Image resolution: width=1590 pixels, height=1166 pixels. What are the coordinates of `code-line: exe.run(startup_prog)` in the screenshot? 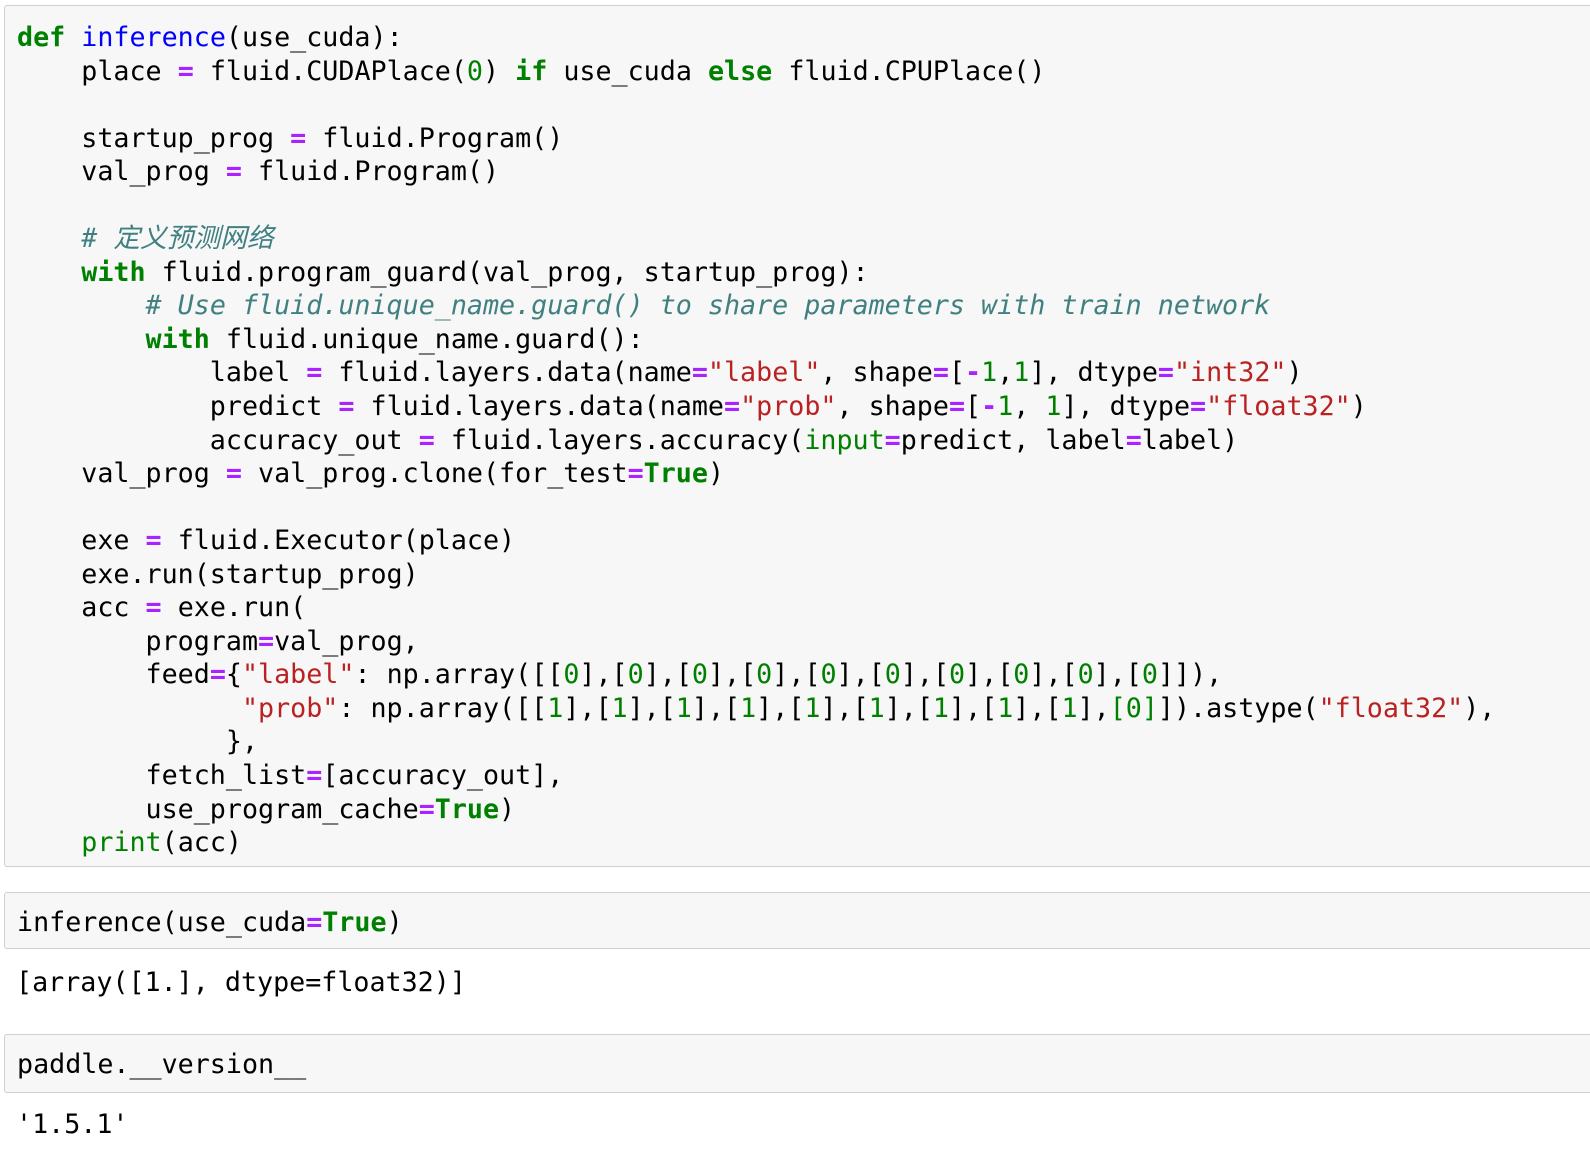 It's located at (218, 574).